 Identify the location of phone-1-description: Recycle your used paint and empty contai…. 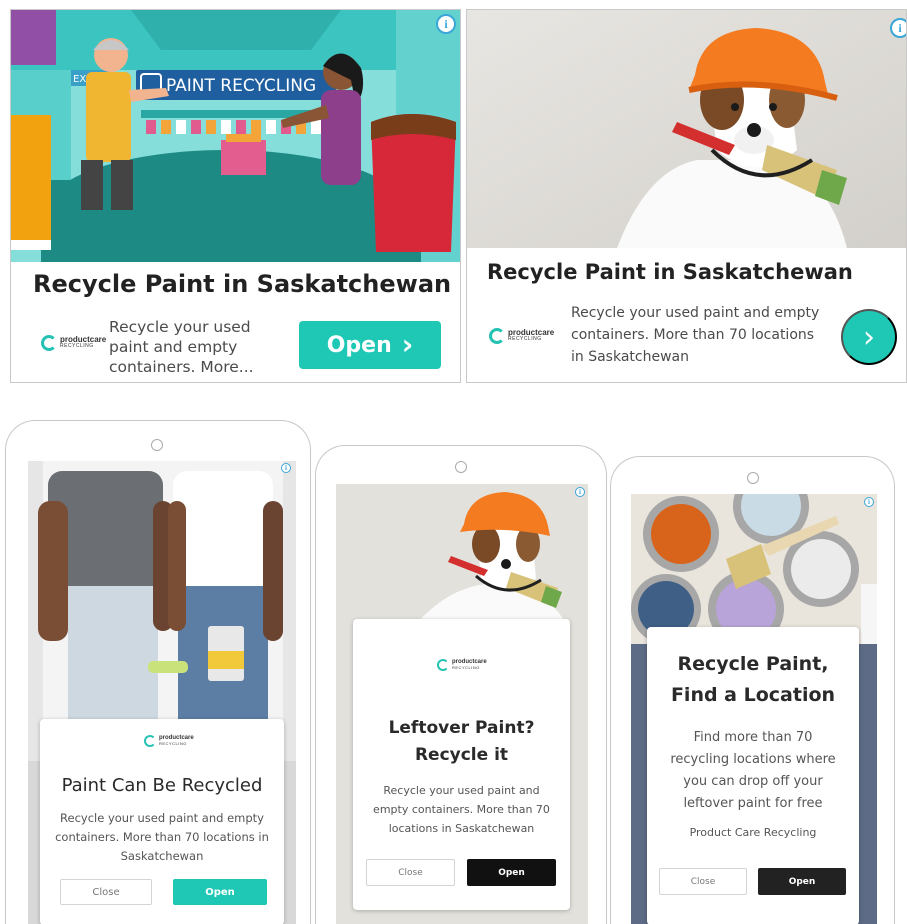
(162, 837).